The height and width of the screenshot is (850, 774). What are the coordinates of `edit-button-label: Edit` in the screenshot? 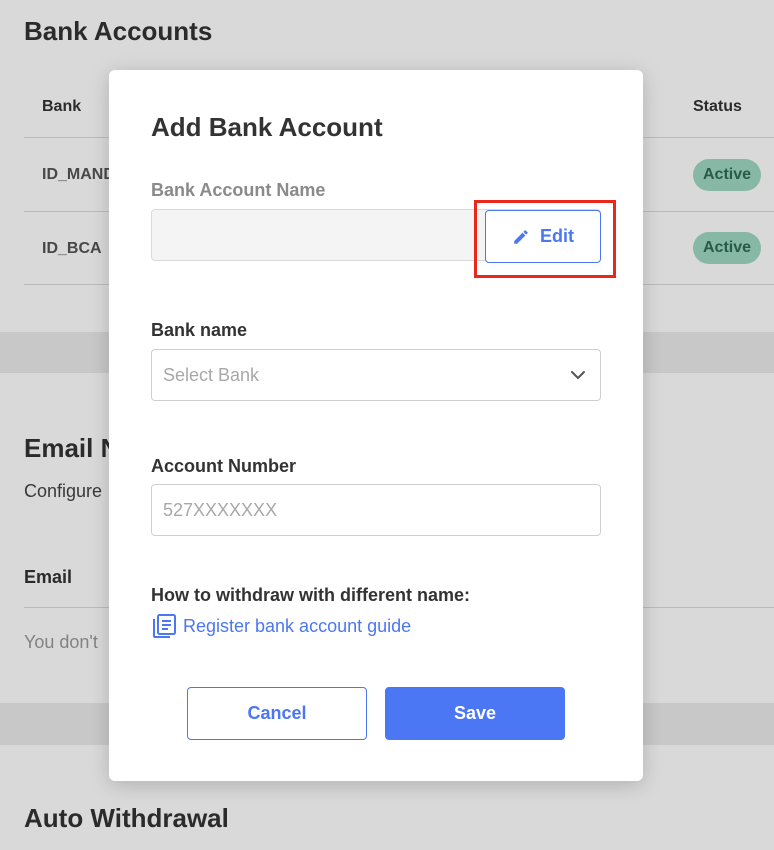 It's located at (557, 236).